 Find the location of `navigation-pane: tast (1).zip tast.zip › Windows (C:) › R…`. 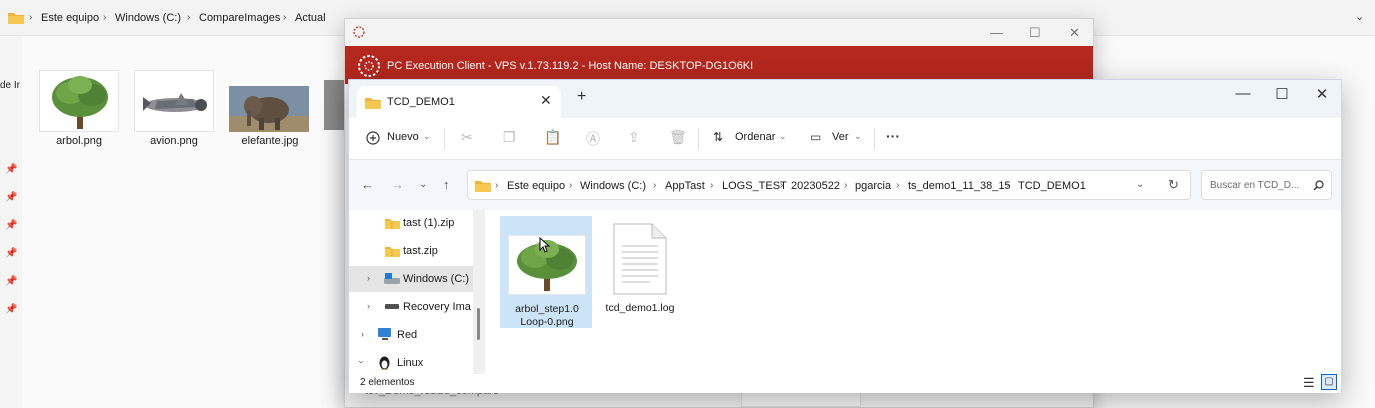

navigation-pane: tast (1).zip tast.zip › Windows (C:) › R… is located at coordinates (411, 292).